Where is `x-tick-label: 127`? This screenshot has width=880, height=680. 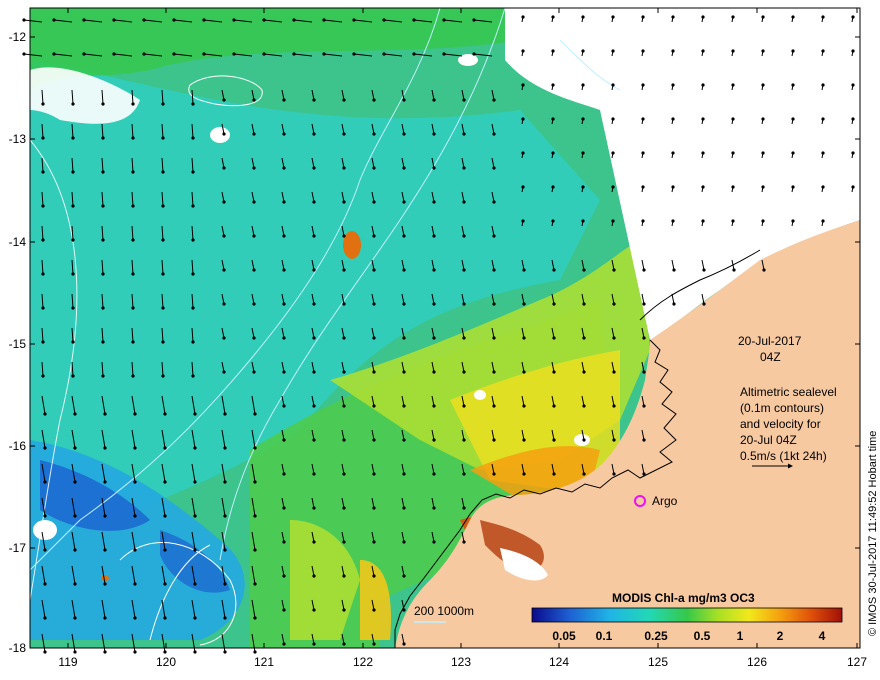 x-tick-label: 127 is located at coordinates (857, 662).